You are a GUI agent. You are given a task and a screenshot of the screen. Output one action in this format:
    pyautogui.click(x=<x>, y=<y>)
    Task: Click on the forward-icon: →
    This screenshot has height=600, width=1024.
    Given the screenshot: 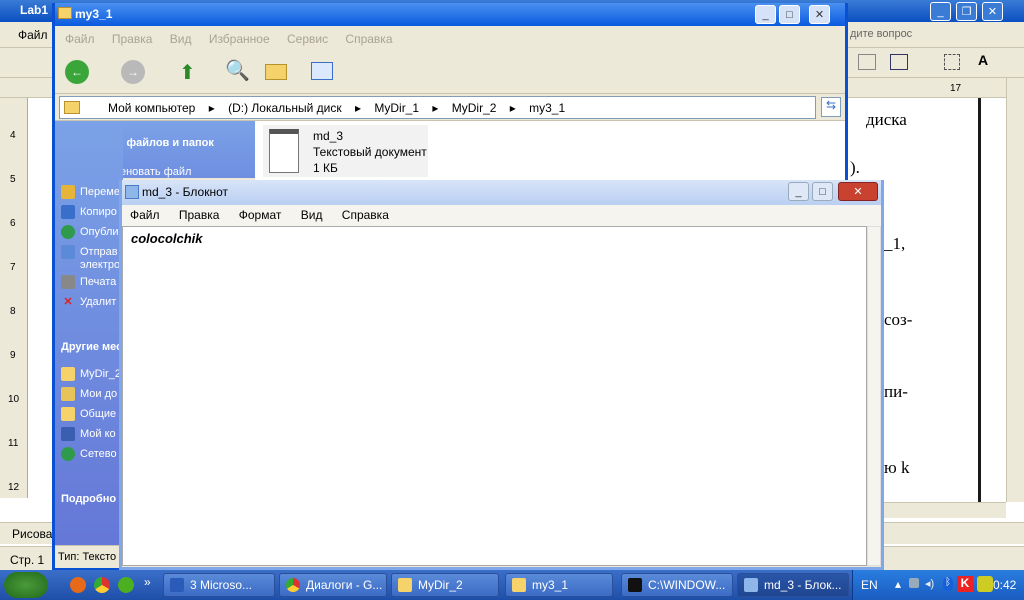 What is the action you would take?
    pyautogui.click(x=133, y=72)
    